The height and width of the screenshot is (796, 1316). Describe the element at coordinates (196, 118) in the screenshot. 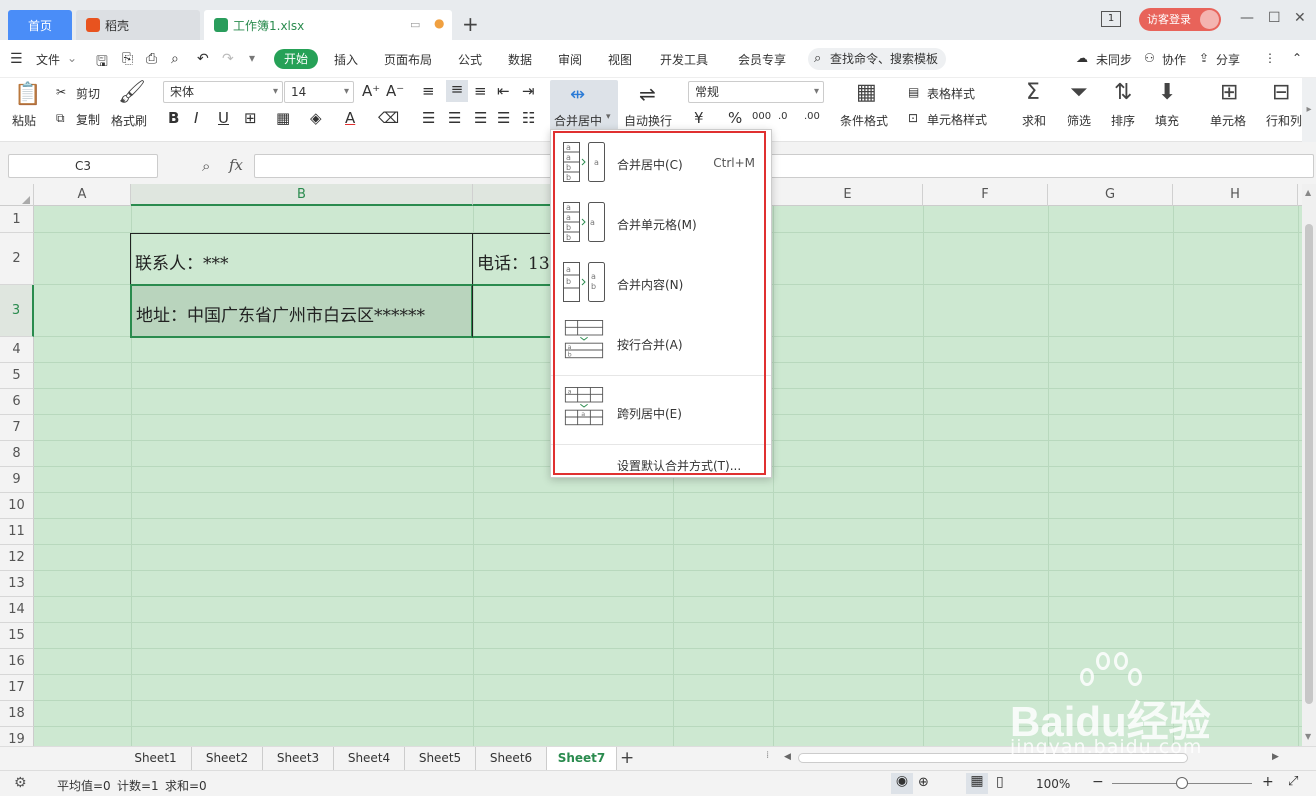

I see `italic-icon: I` at that location.